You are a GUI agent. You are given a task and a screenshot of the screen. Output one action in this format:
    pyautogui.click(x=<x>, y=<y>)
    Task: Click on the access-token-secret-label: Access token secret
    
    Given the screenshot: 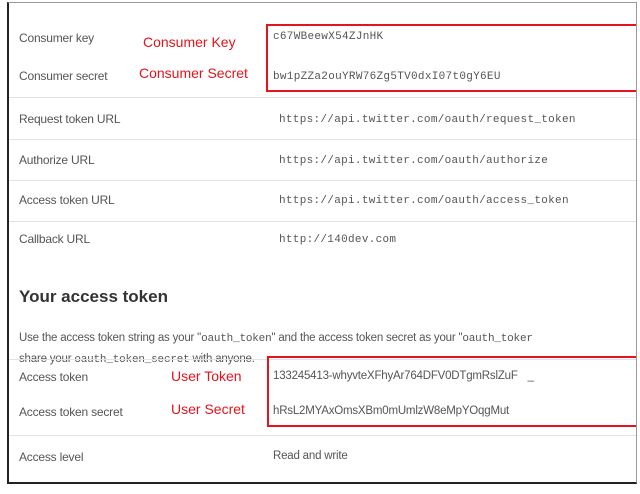 What is the action you would take?
    pyautogui.click(x=71, y=412)
    